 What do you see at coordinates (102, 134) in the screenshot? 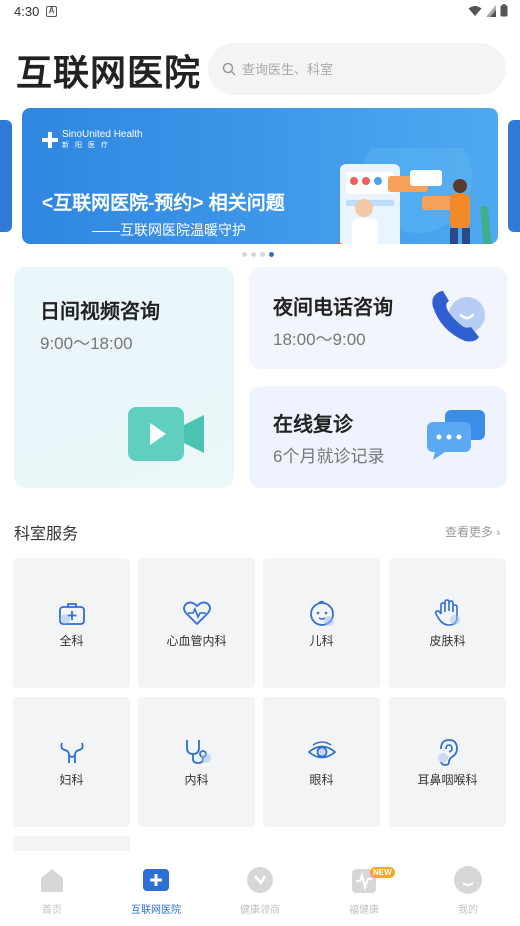
I see `banner-logo-text: SinoUnited Health` at bounding box center [102, 134].